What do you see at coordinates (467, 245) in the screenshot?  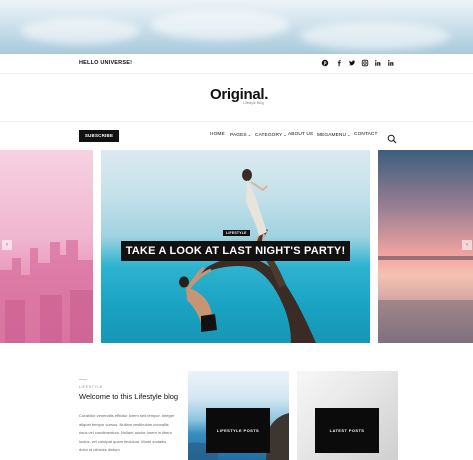 I see `slider-next-button: ›` at bounding box center [467, 245].